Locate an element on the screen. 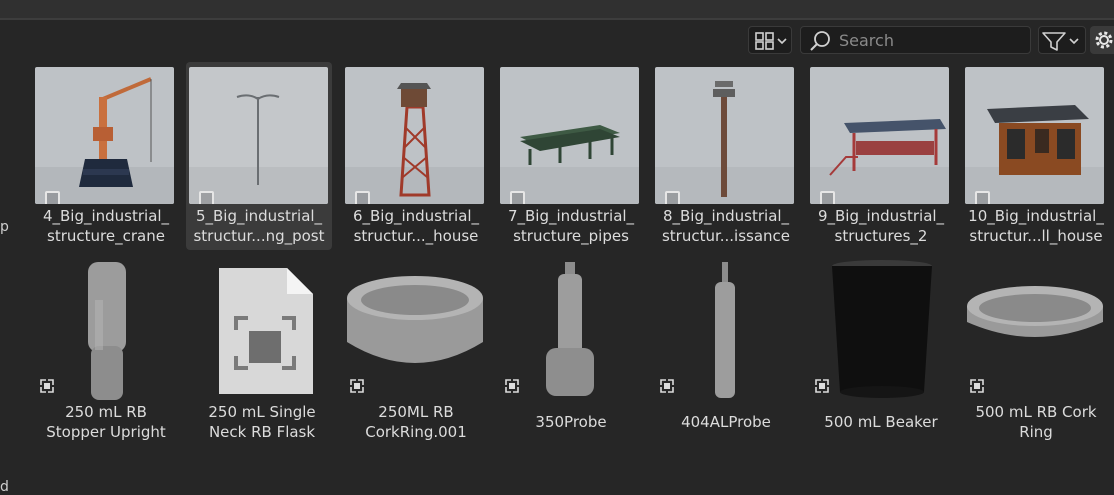 Image resolution: width=1114 pixels, height=495 pixels. asset-browser-toolbar is located at coordinates (557, 40).